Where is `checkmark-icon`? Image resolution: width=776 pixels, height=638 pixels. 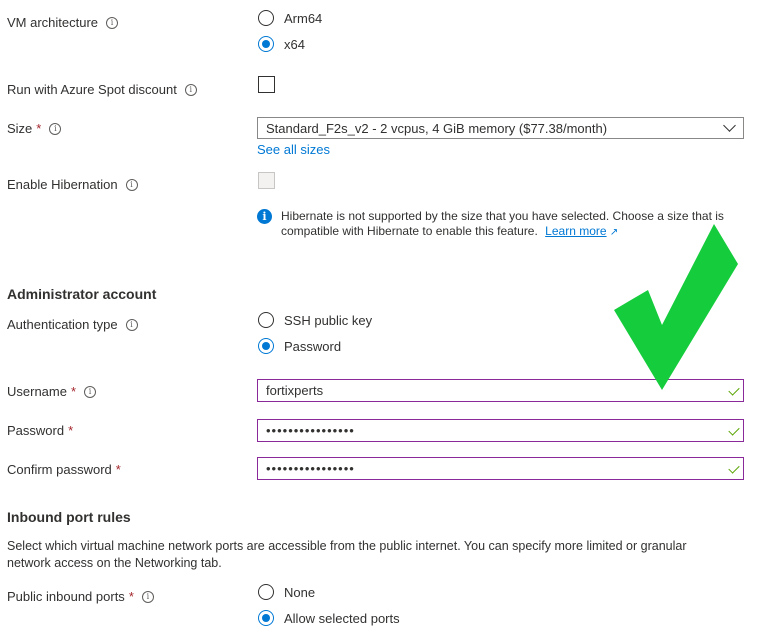 checkmark-icon is located at coordinates (676, 307).